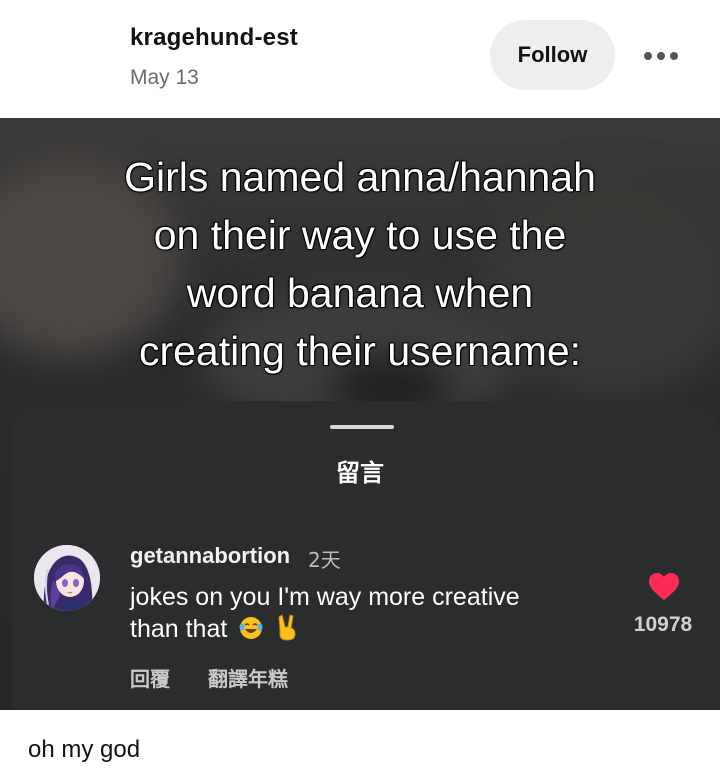 The image size is (720, 784). I want to click on laughing-tears-emoji-icon, so click(251, 632).